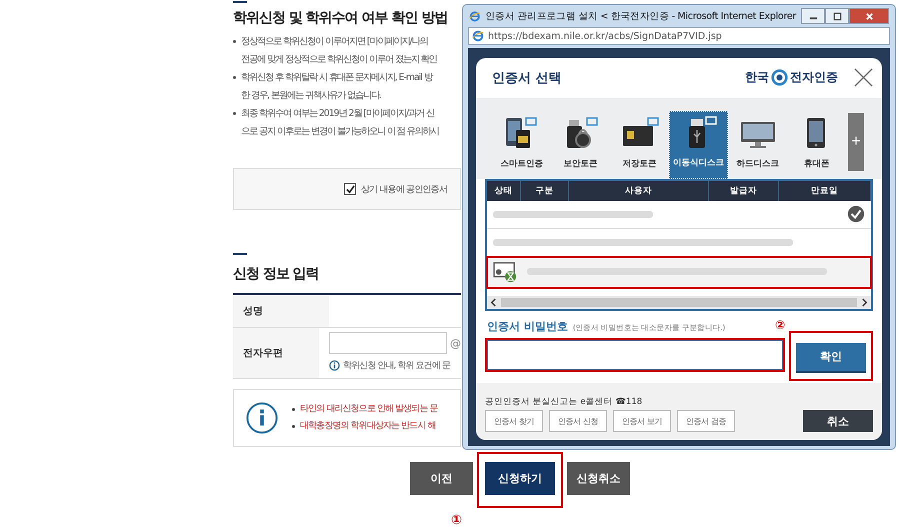 Image resolution: width=900 pixels, height=527 pixels. What do you see at coordinates (396, 366) in the screenshot?
I see `hint-text: 학위신청 안내, 학위 요건에 문` at bounding box center [396, 366].